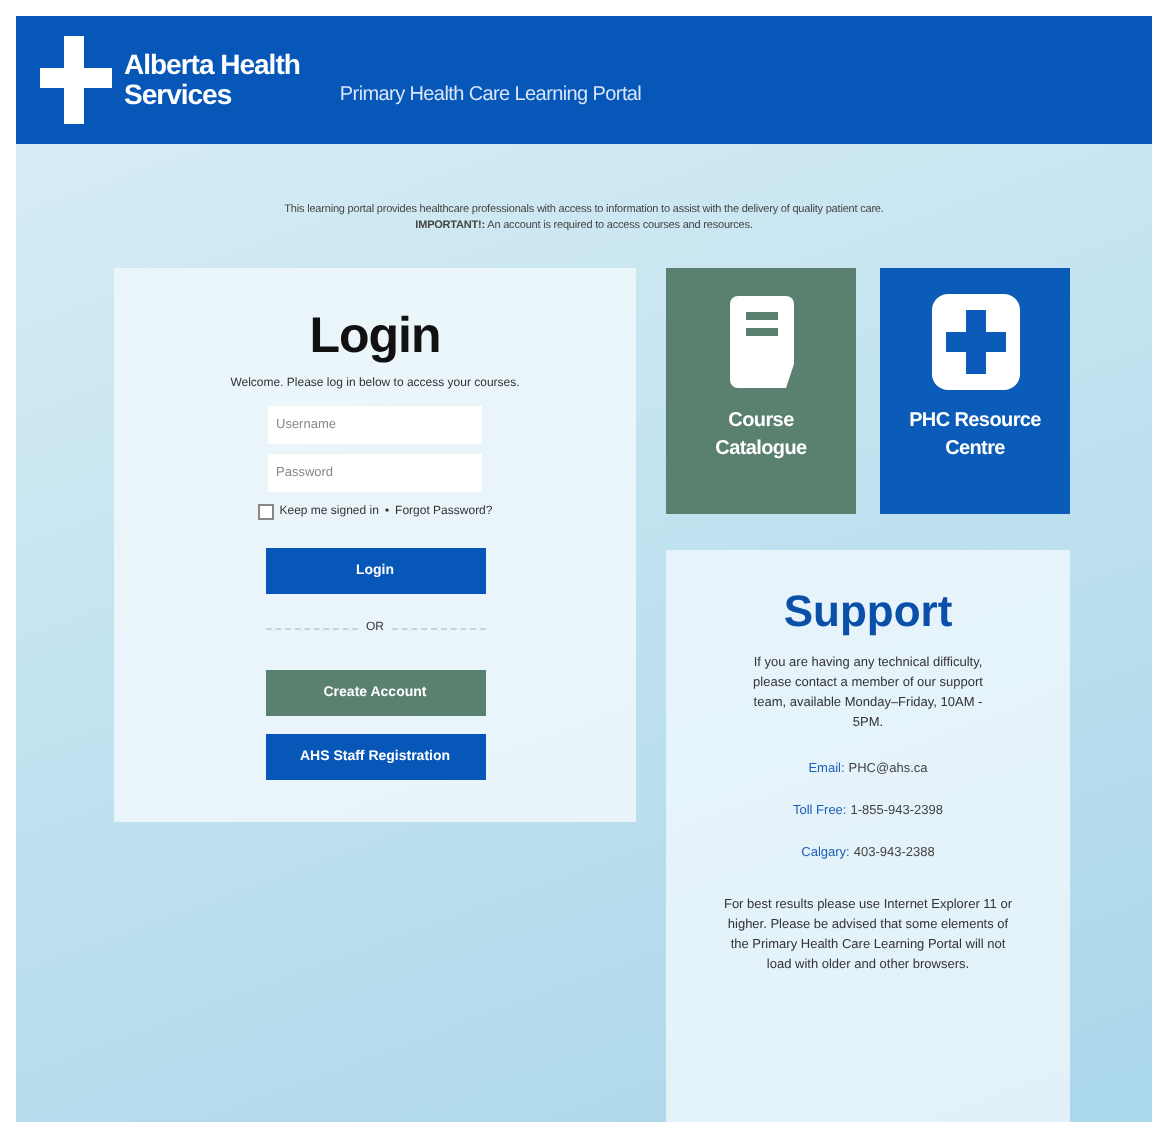 The width and height of the screenshot is (1152, 1122). I want to click on brand-name: Services, so click(179, 95).